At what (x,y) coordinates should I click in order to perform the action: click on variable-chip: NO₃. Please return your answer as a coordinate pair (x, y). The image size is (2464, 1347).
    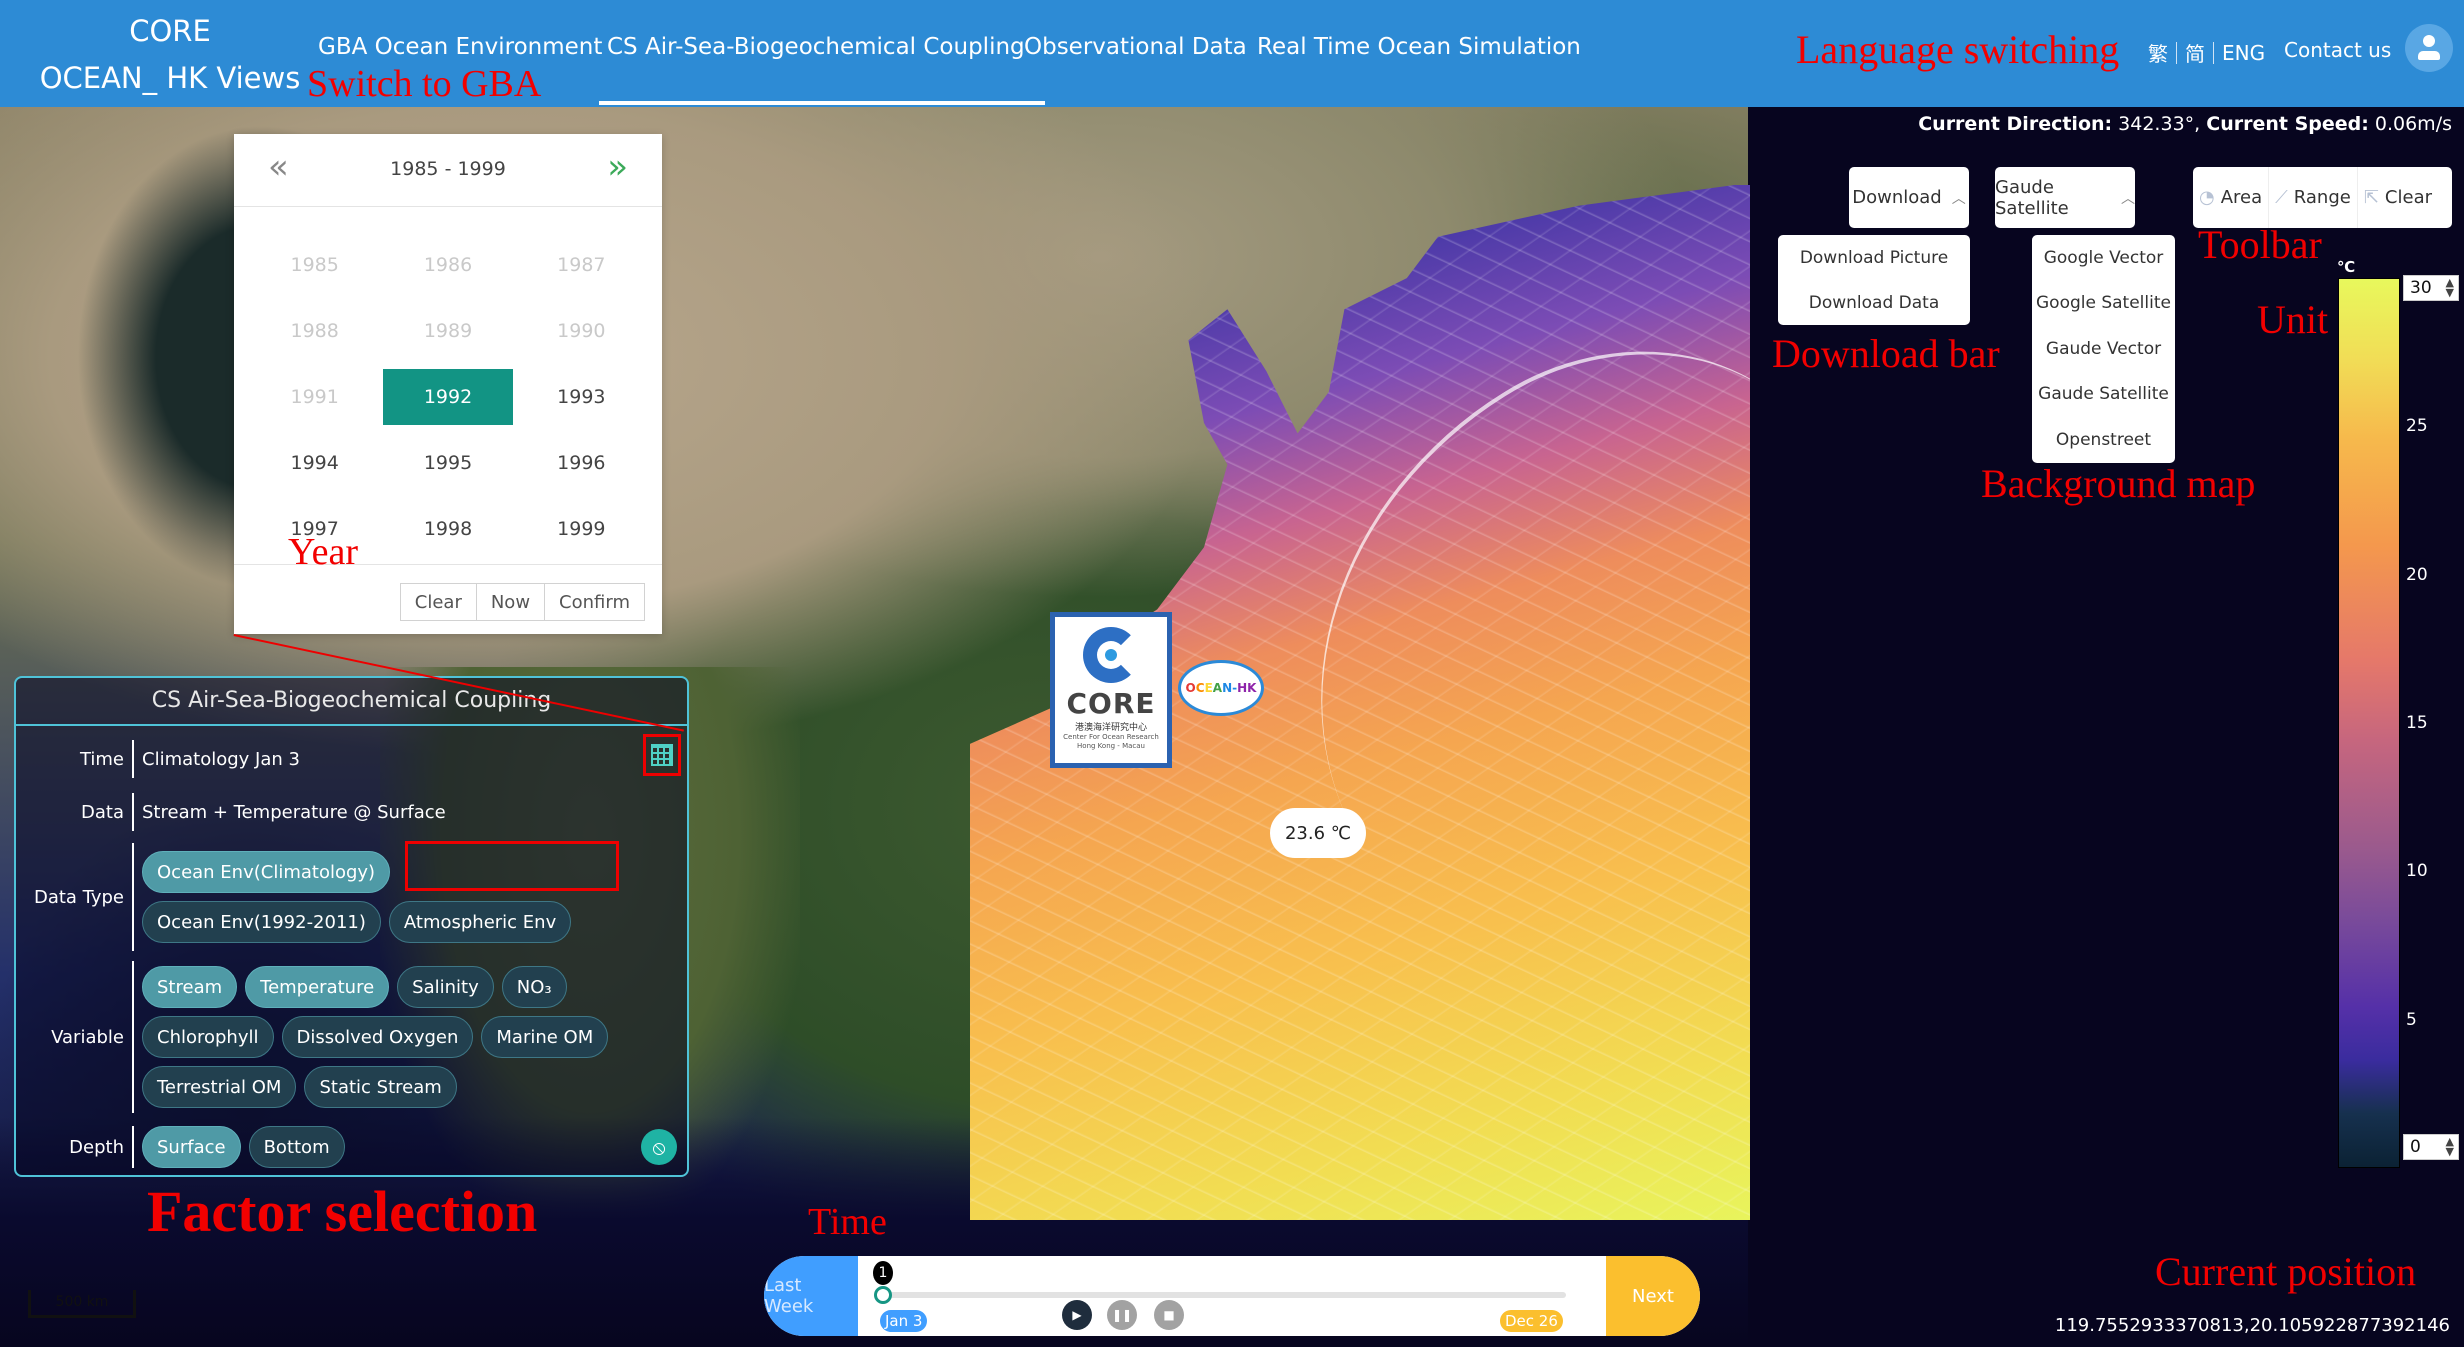
    Looking at the image, I should click on (534, 987).